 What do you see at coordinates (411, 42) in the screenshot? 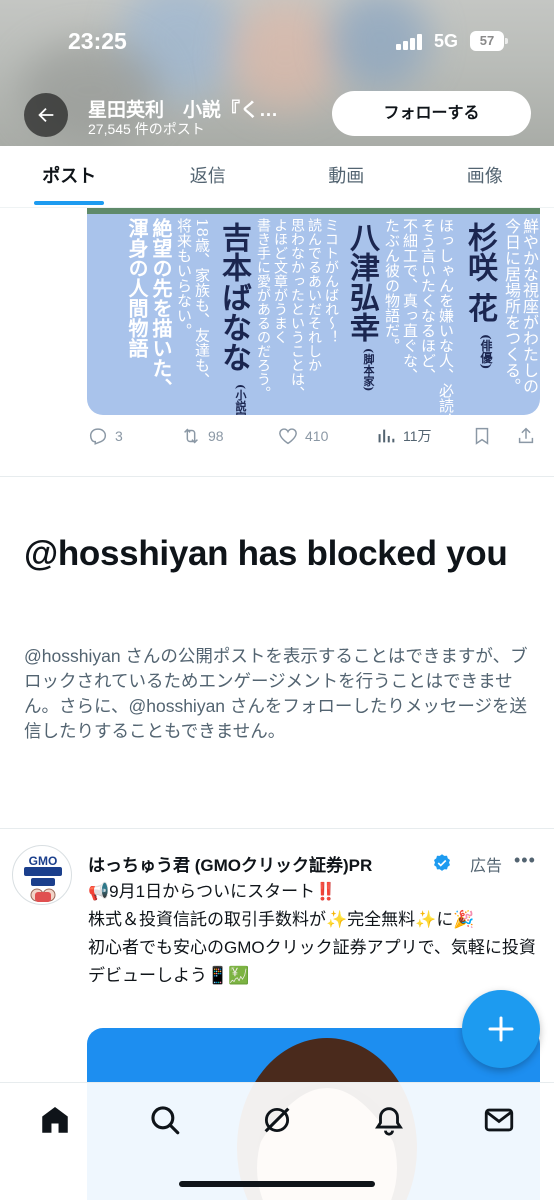
I see `signal-icon` at bounding box center [411, 42].